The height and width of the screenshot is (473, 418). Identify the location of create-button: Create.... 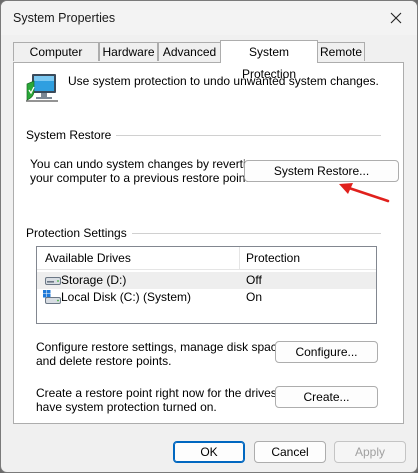
(326, 397).